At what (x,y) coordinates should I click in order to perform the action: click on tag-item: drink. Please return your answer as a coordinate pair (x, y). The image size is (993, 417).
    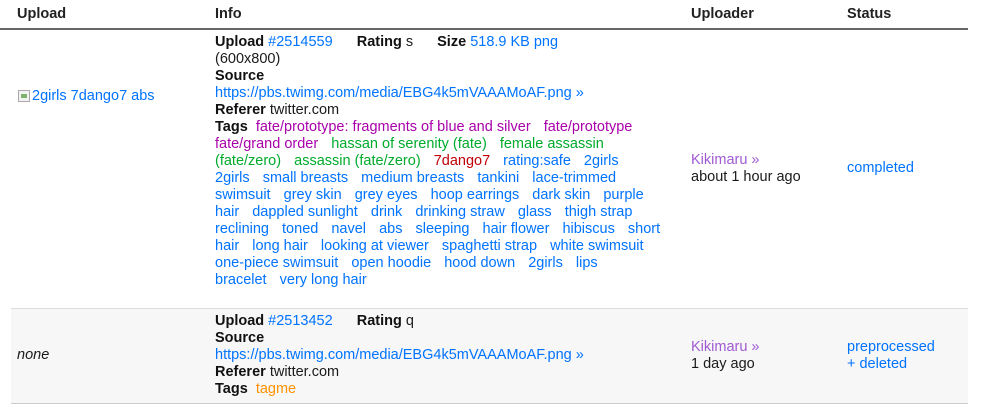
    Looking at the image, I should click on (386, 212).